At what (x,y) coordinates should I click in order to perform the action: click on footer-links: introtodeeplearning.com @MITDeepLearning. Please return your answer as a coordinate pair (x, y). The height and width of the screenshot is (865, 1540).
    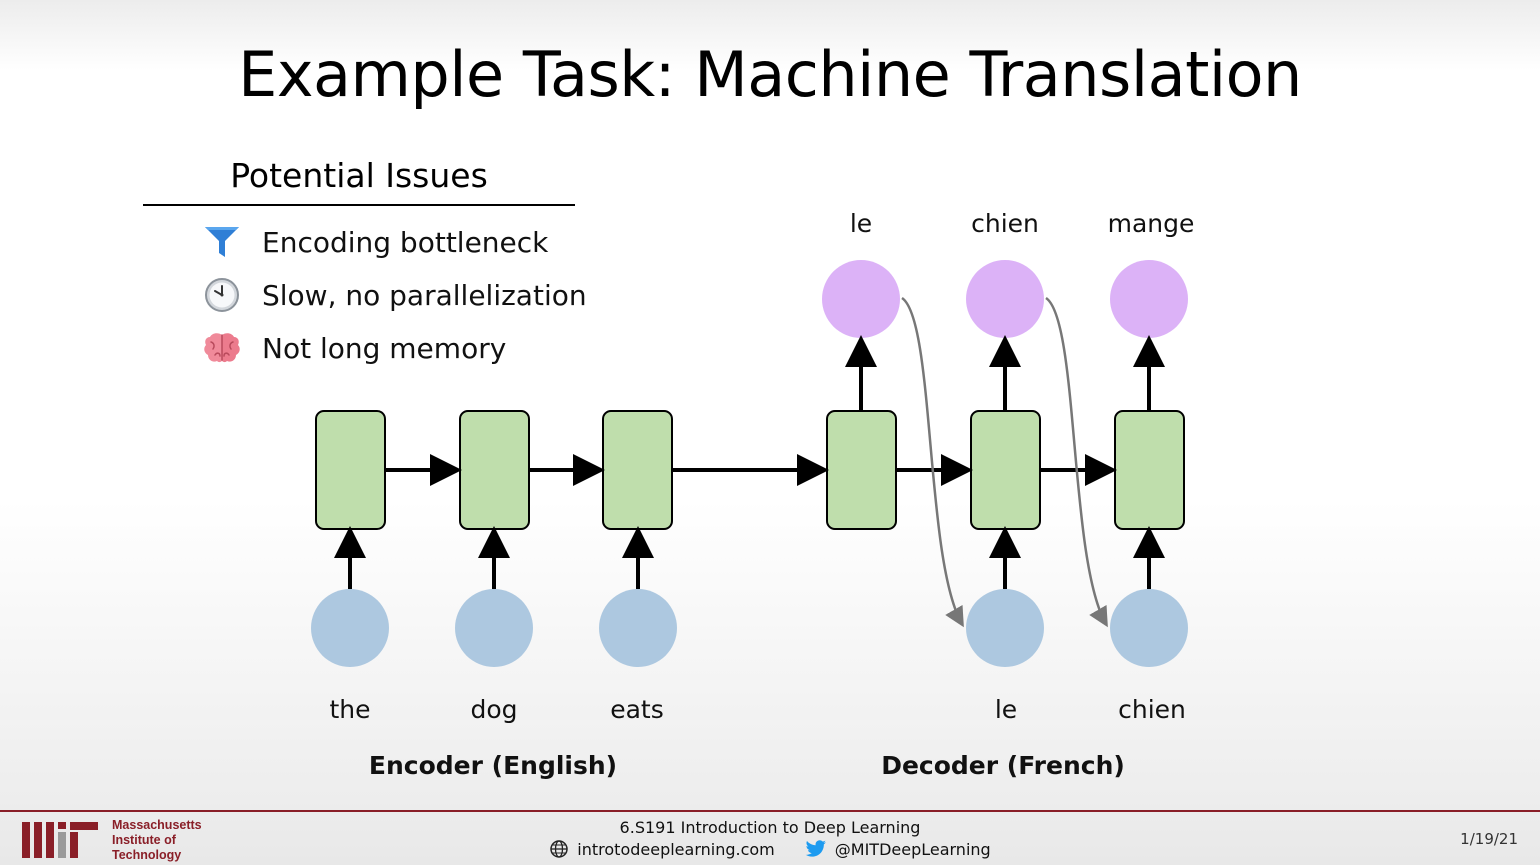
    Looking at the image, I should click on (770, 849).